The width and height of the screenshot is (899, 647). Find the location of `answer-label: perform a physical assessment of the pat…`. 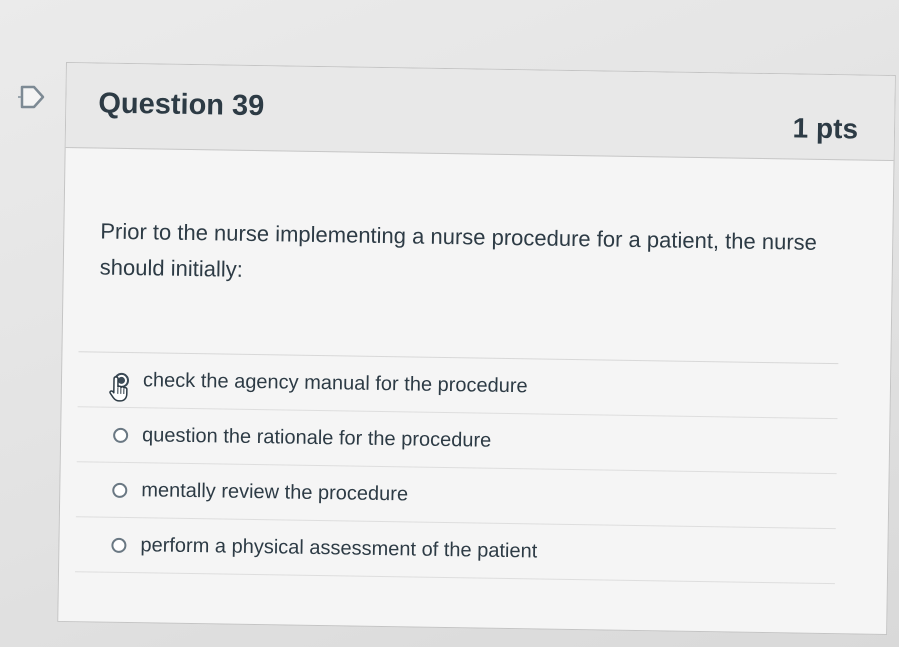

answer-label: perform a physical assessment of the pat… is located at coordinates (339, 547).